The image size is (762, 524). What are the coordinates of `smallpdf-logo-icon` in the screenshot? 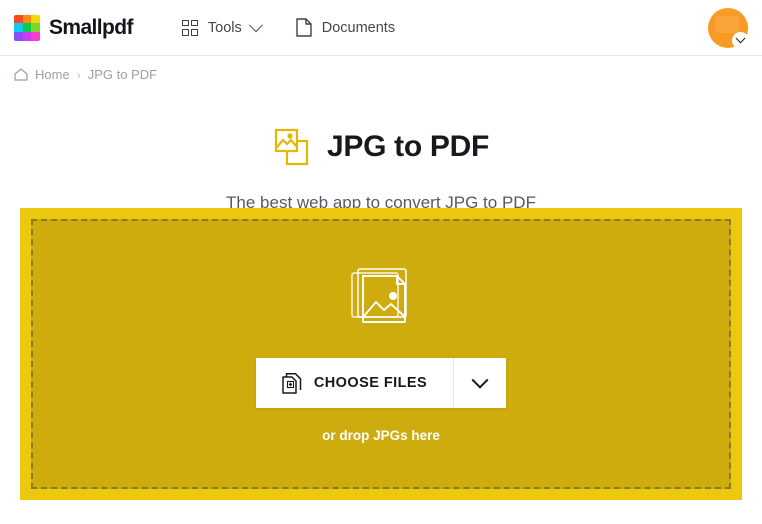 It's located at (27, 27).